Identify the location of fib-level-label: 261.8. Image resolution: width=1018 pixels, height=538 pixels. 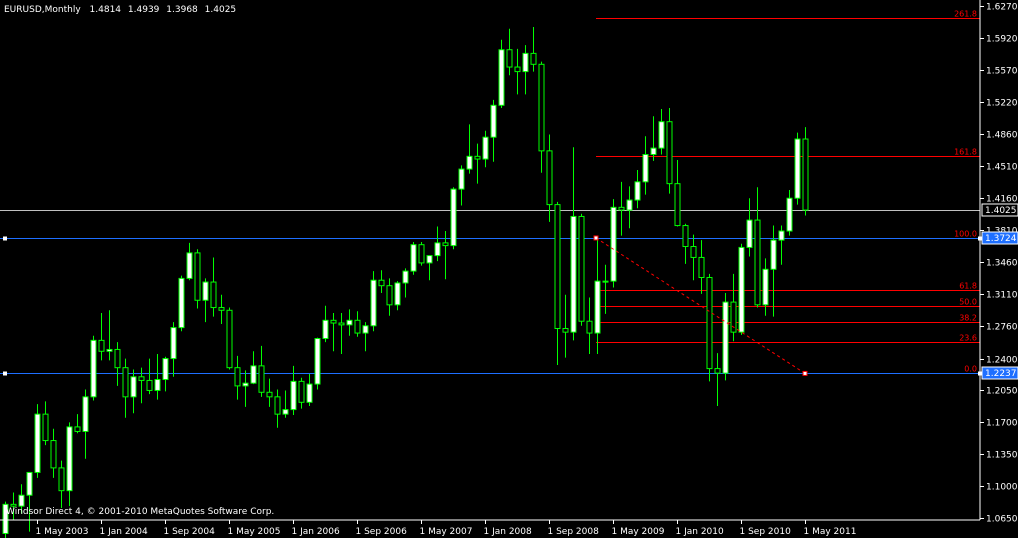
(965, 14).